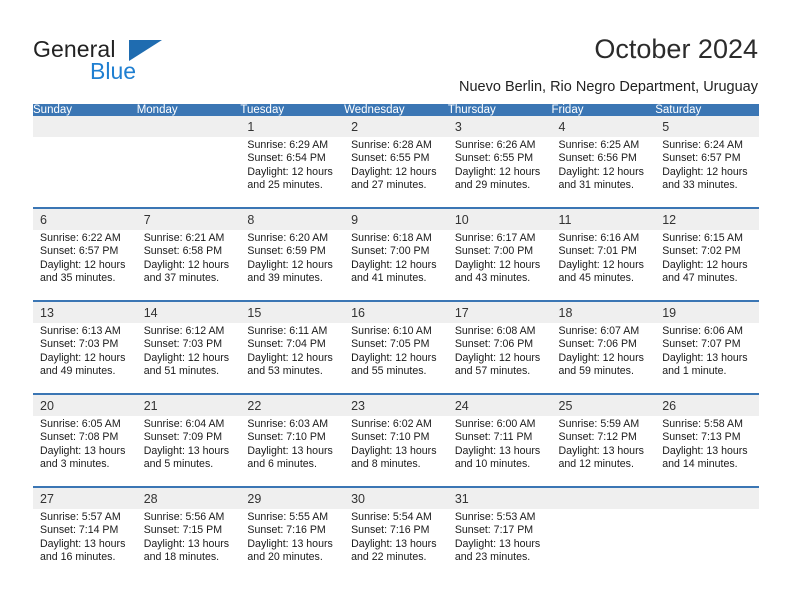  I want to click on daylight-text-line2: and 37 minutes., so click(181, 278).